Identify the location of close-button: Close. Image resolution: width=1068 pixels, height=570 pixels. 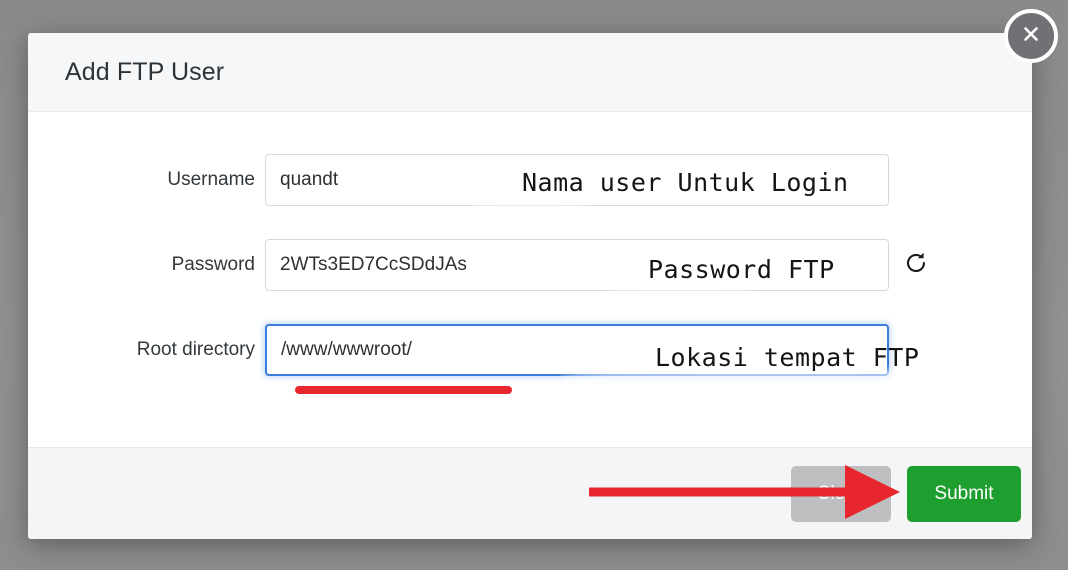
(841, 493).